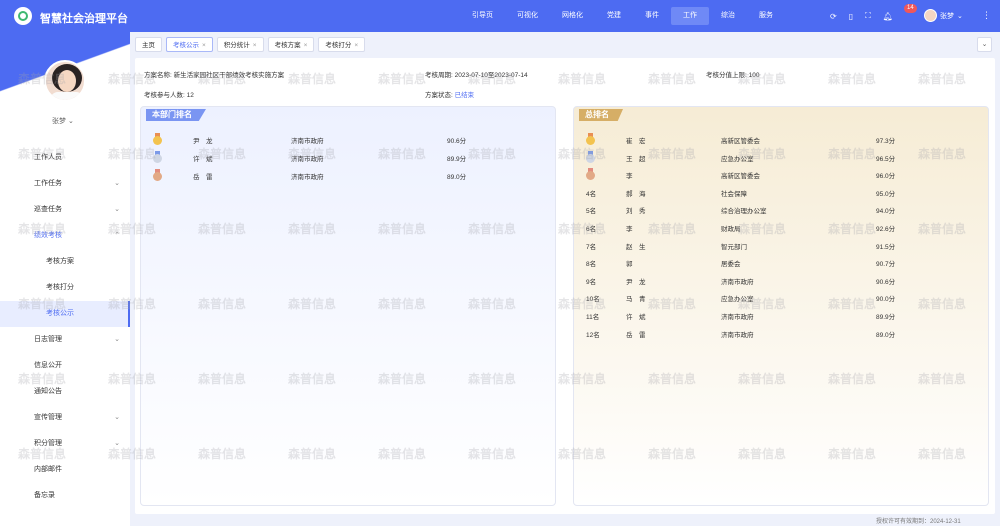  Describe the element at coordinates (636, 247) in the screenshot. I see `rank-name: 赵 生` at that location.